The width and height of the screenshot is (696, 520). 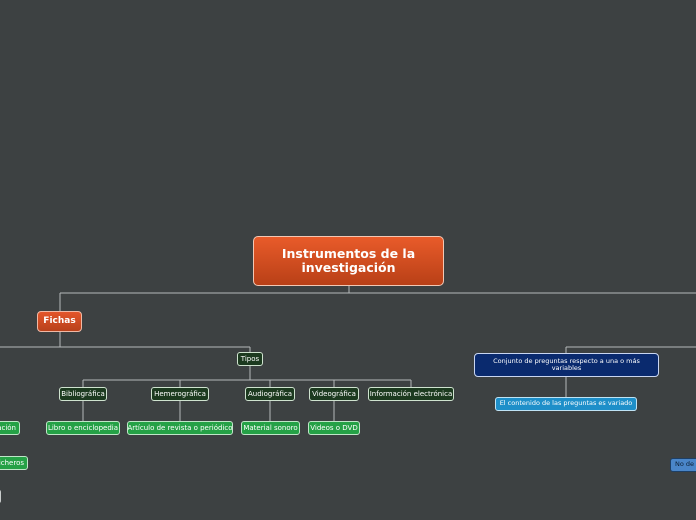 I want to click on tipos-node: Tipos, so click(x=250, y=359).